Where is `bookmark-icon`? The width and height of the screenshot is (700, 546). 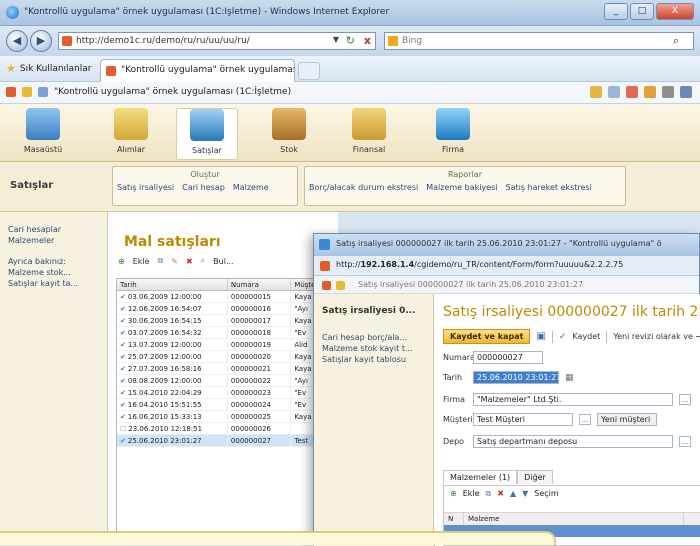
bookmark-icon is located at coordinates (668, 92).